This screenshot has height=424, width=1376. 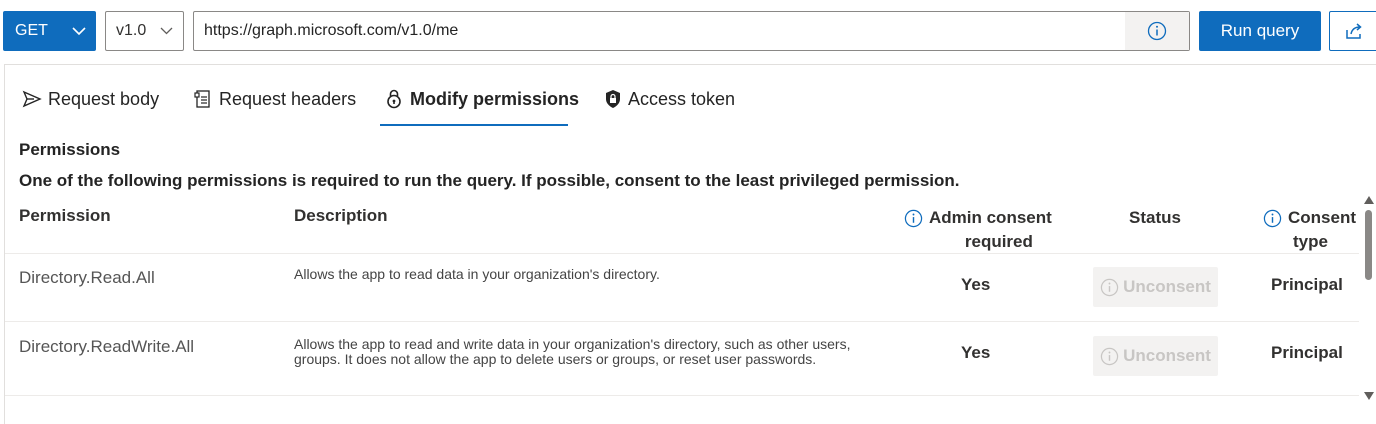 I want to click on scrollbar-thumb, so click(x=1368, y=245).